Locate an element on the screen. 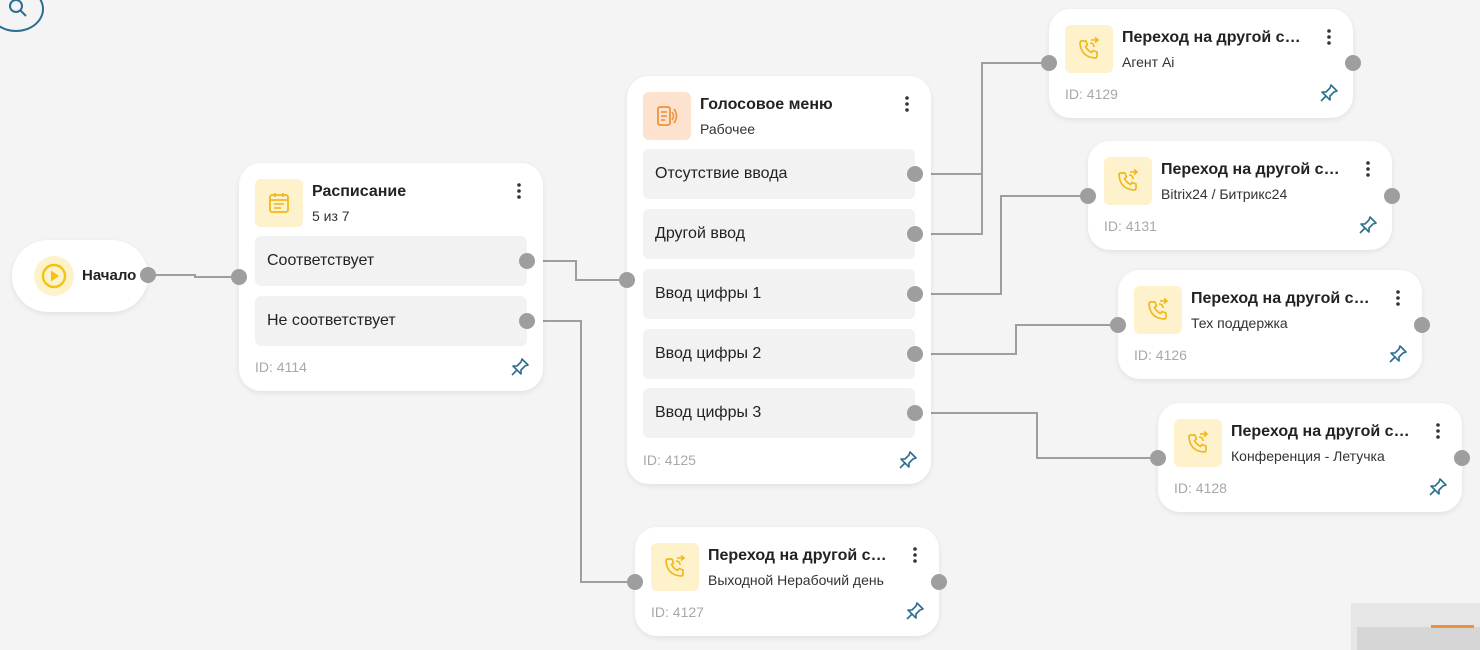  node-subtitle: Конференция - Летучка is located at coordinates (1308, 456).